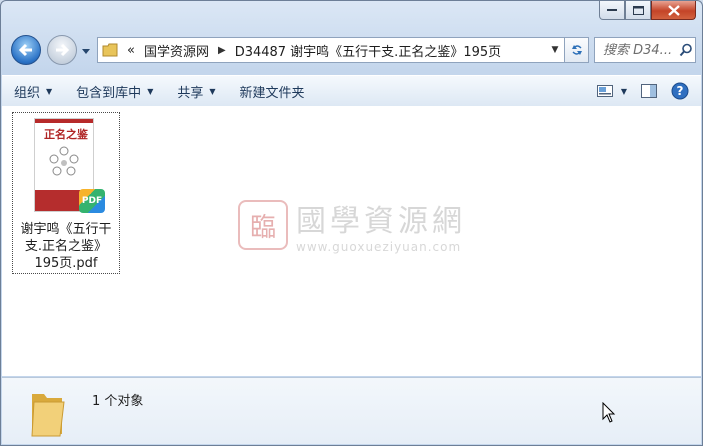 The image size is (703, 446). What do you see at coordinates (379, 247) in the screenshot?
I see `watermark-url: www.guoxueziyuan.com` at bounding box center [379, 247].